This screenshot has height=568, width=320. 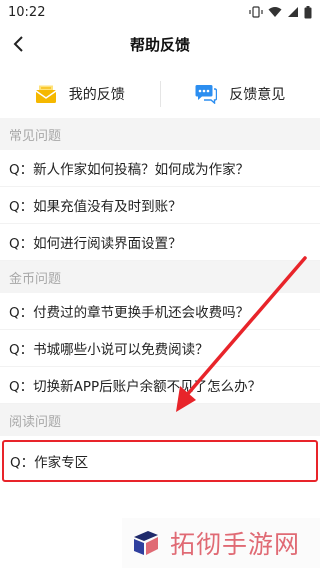 What do you see at coordinates (46, 94) in the screenshot?
I see `mail-icon` at bounding box center [46, 94].